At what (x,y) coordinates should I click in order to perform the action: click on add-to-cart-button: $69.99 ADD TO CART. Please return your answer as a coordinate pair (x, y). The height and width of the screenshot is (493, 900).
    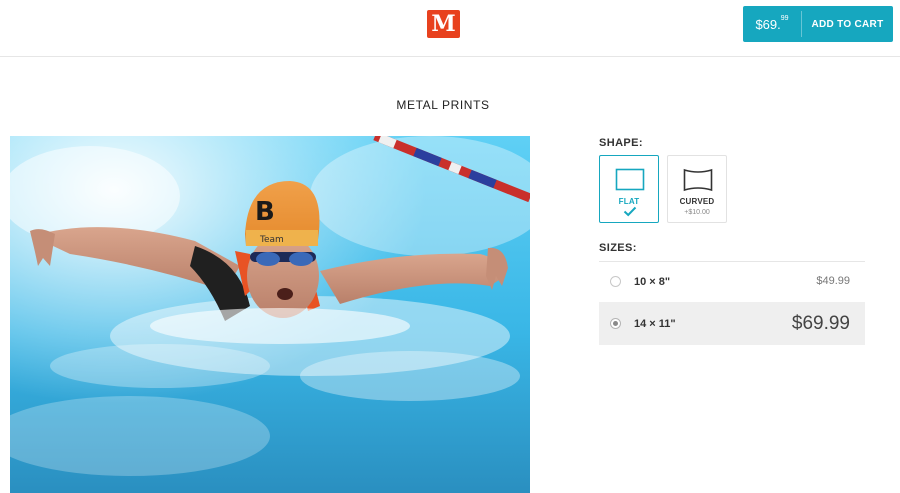
    Looking at the image, I should click on (818, 24).